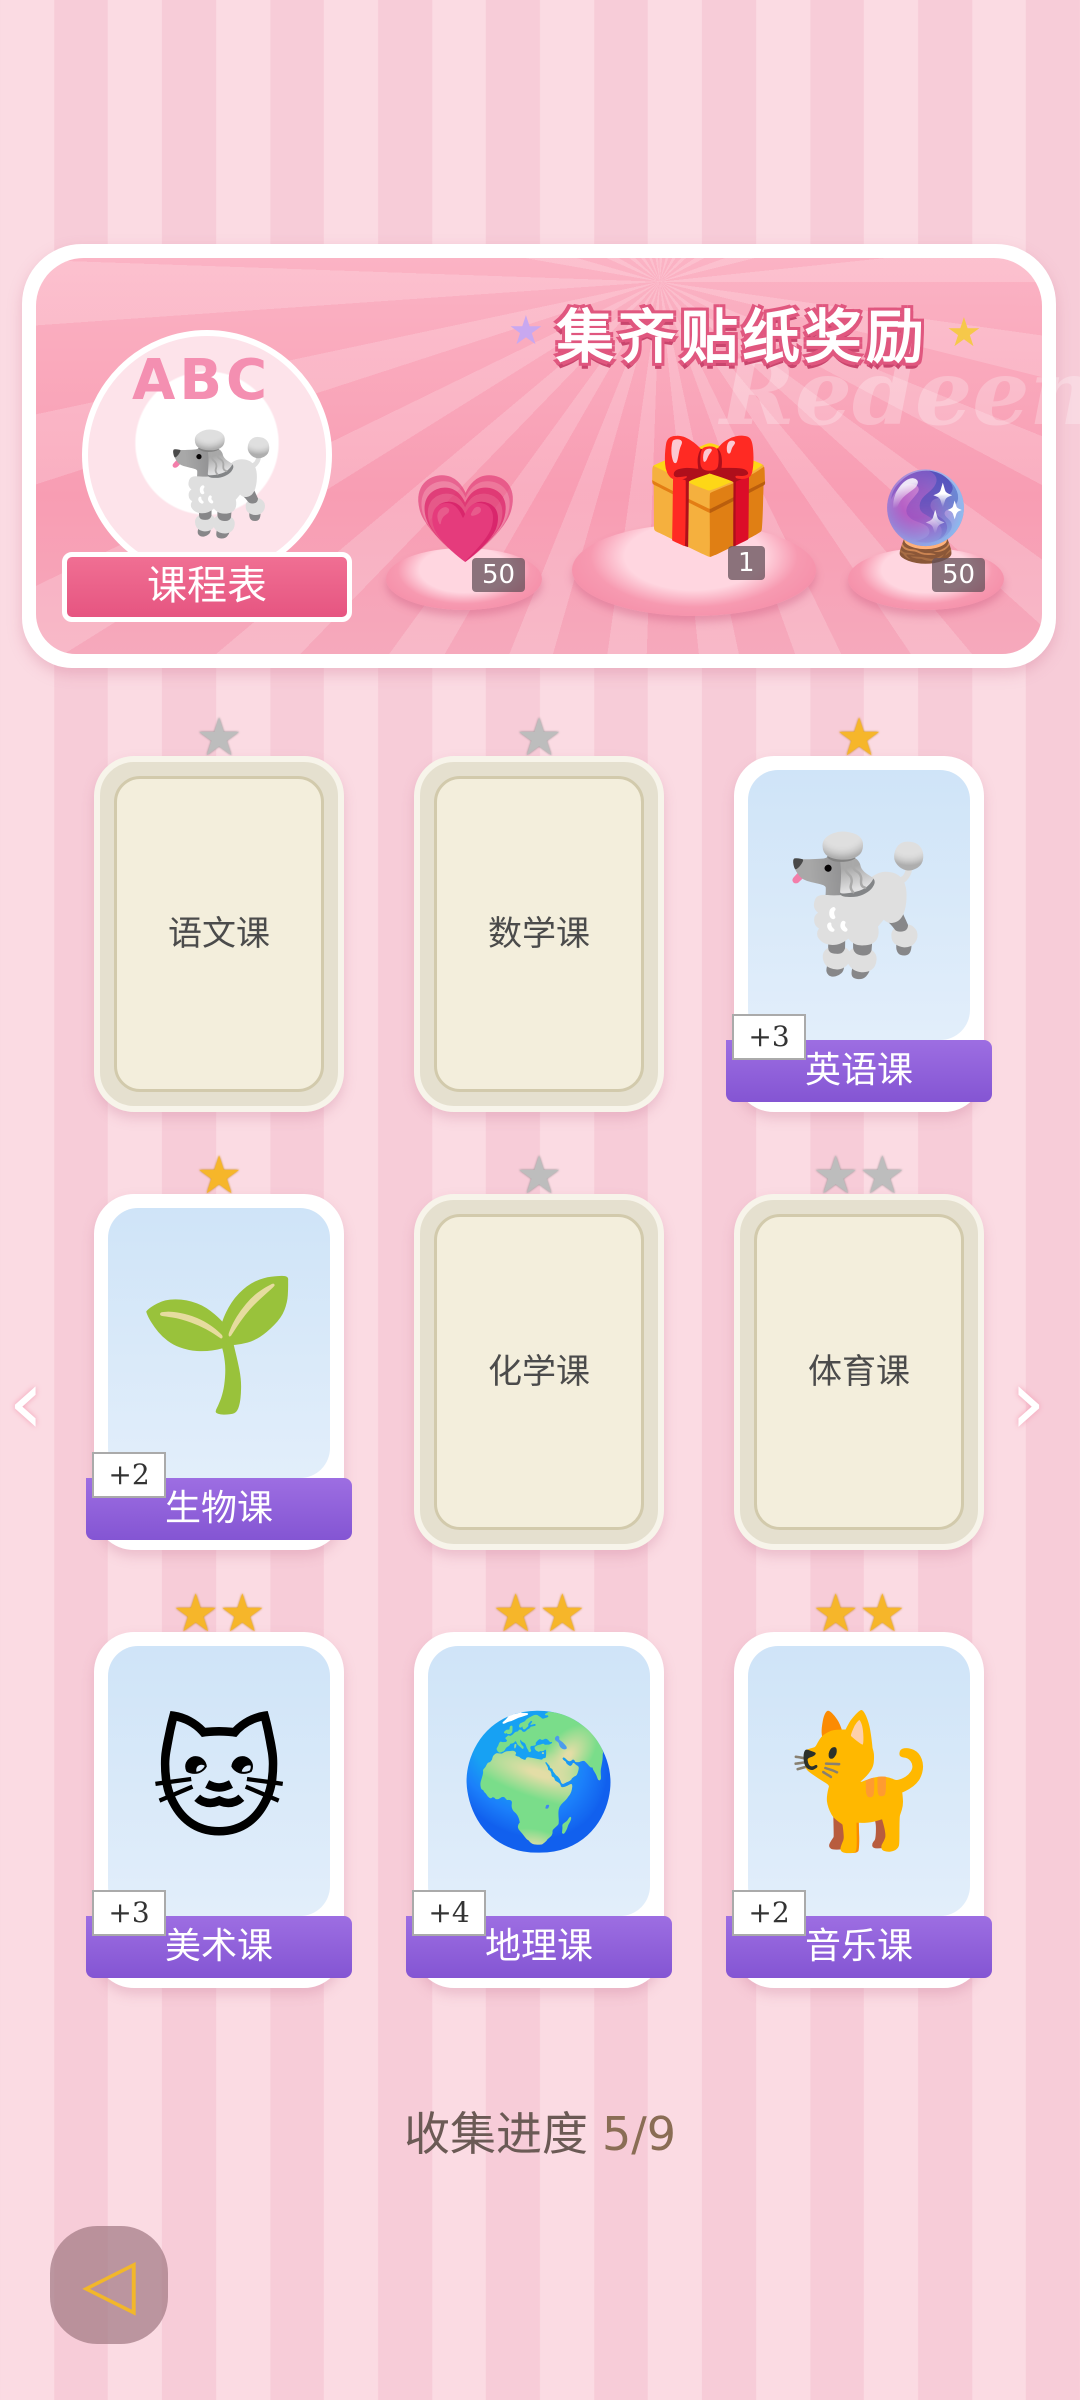  What do you see at coordinates (465, 518) in the screenshot?
I see `pink-heart-gem-icon: 💗` at bounding box center [465, 518].